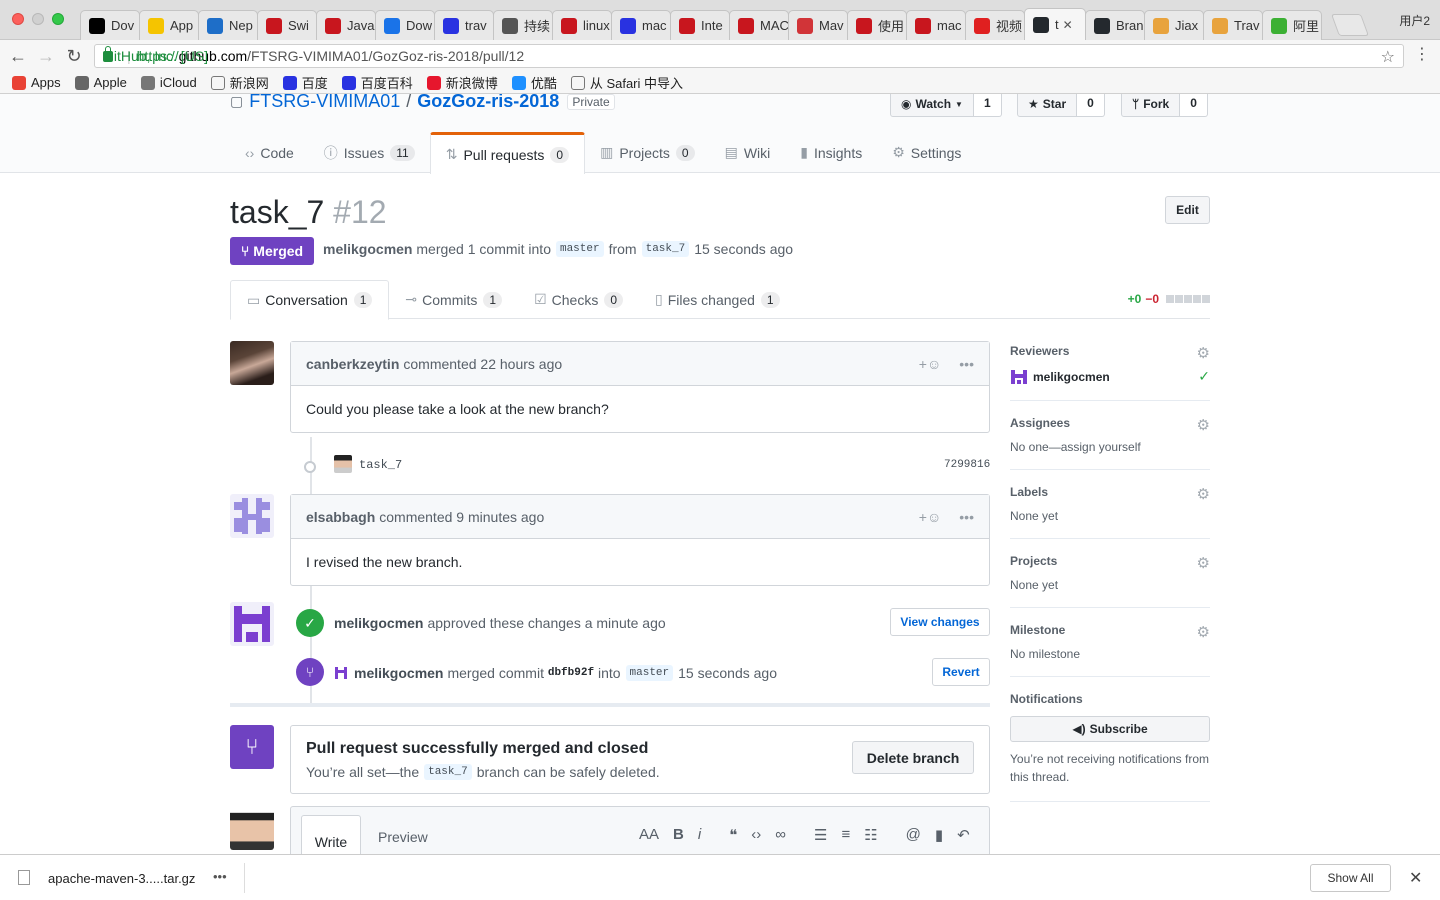 The image size is (1440, 900). I want to click on code-icon: ‹›, so click(756, 835).